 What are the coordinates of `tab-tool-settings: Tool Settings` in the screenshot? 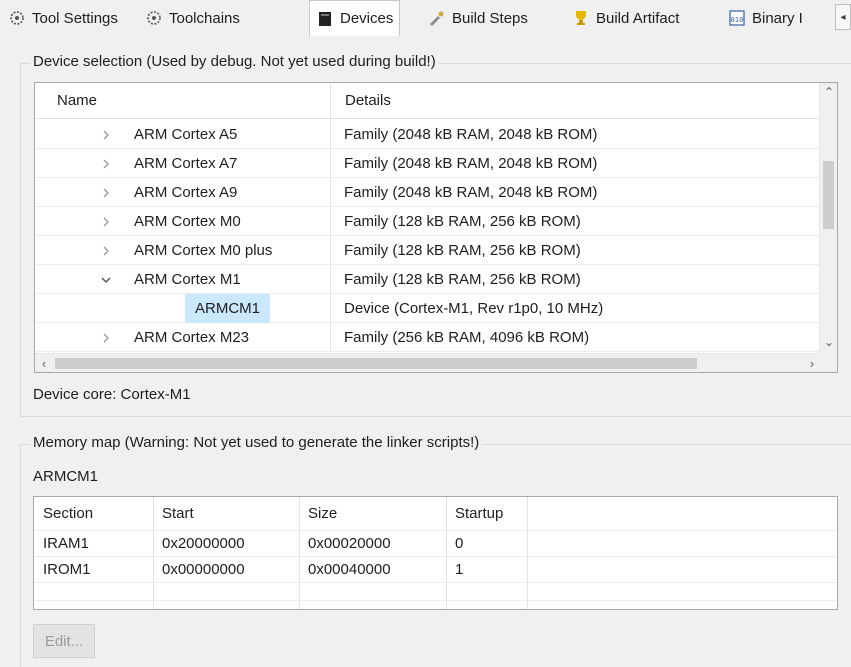 It's located at (63, 18).